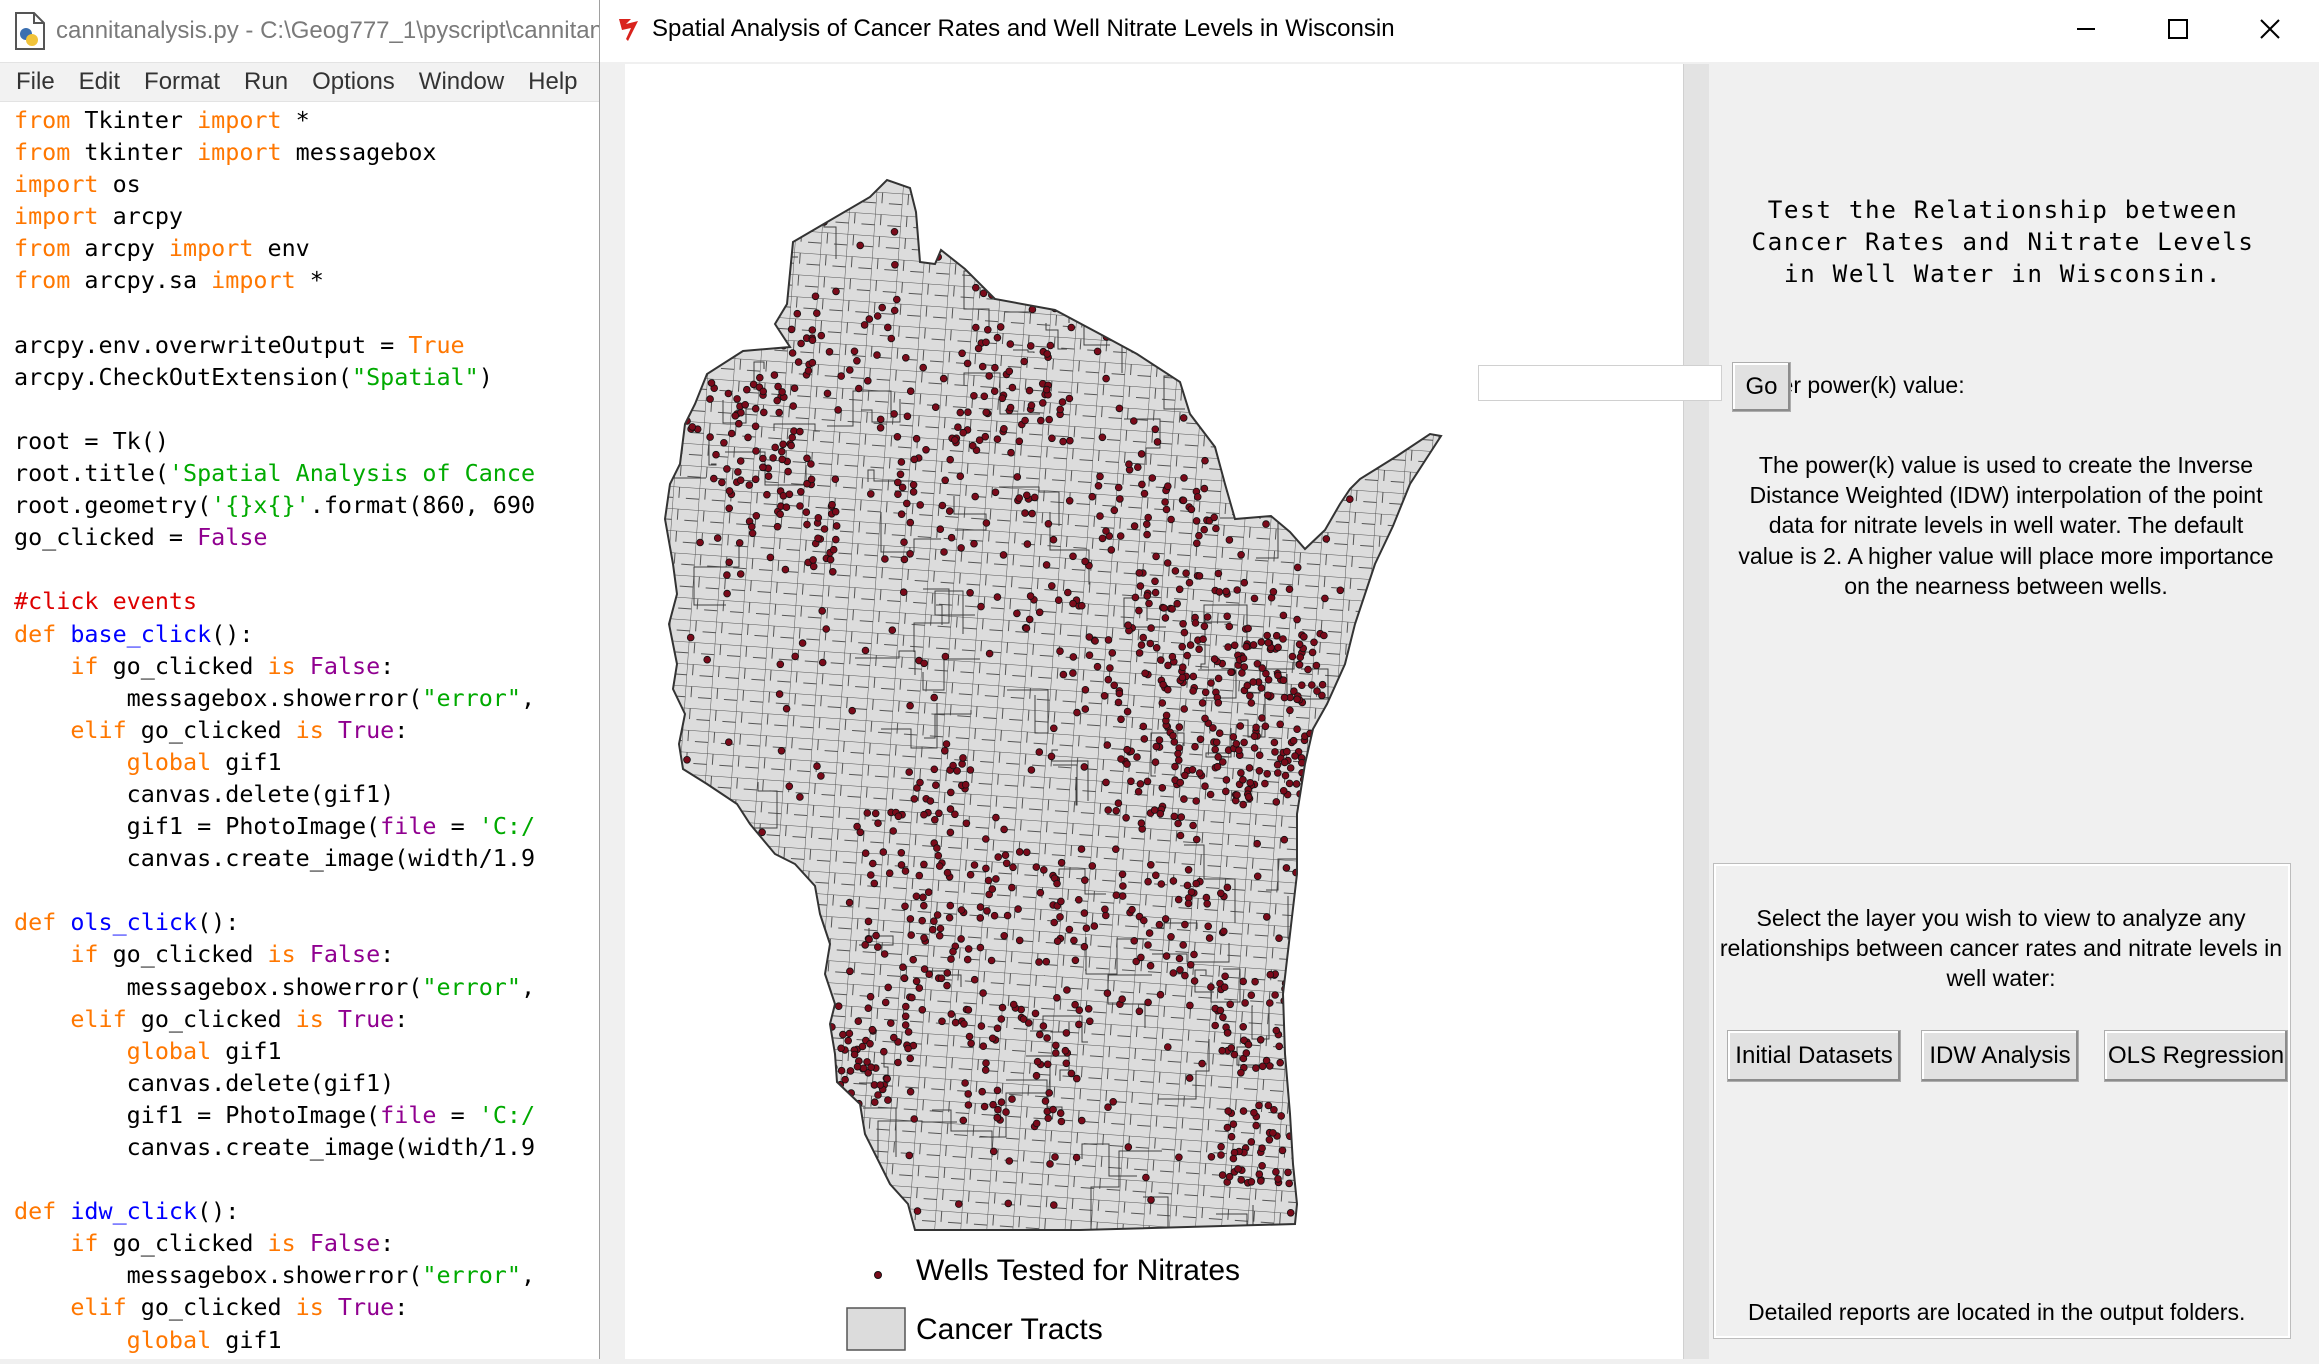 The height and width of the screenshot is (1364, 2319). What do you see at coordinates (253, 376) in the screenshot?
I see `code-line: arcpy.CheckOutExtension("Spatial")` at bounding box center [253, 376].